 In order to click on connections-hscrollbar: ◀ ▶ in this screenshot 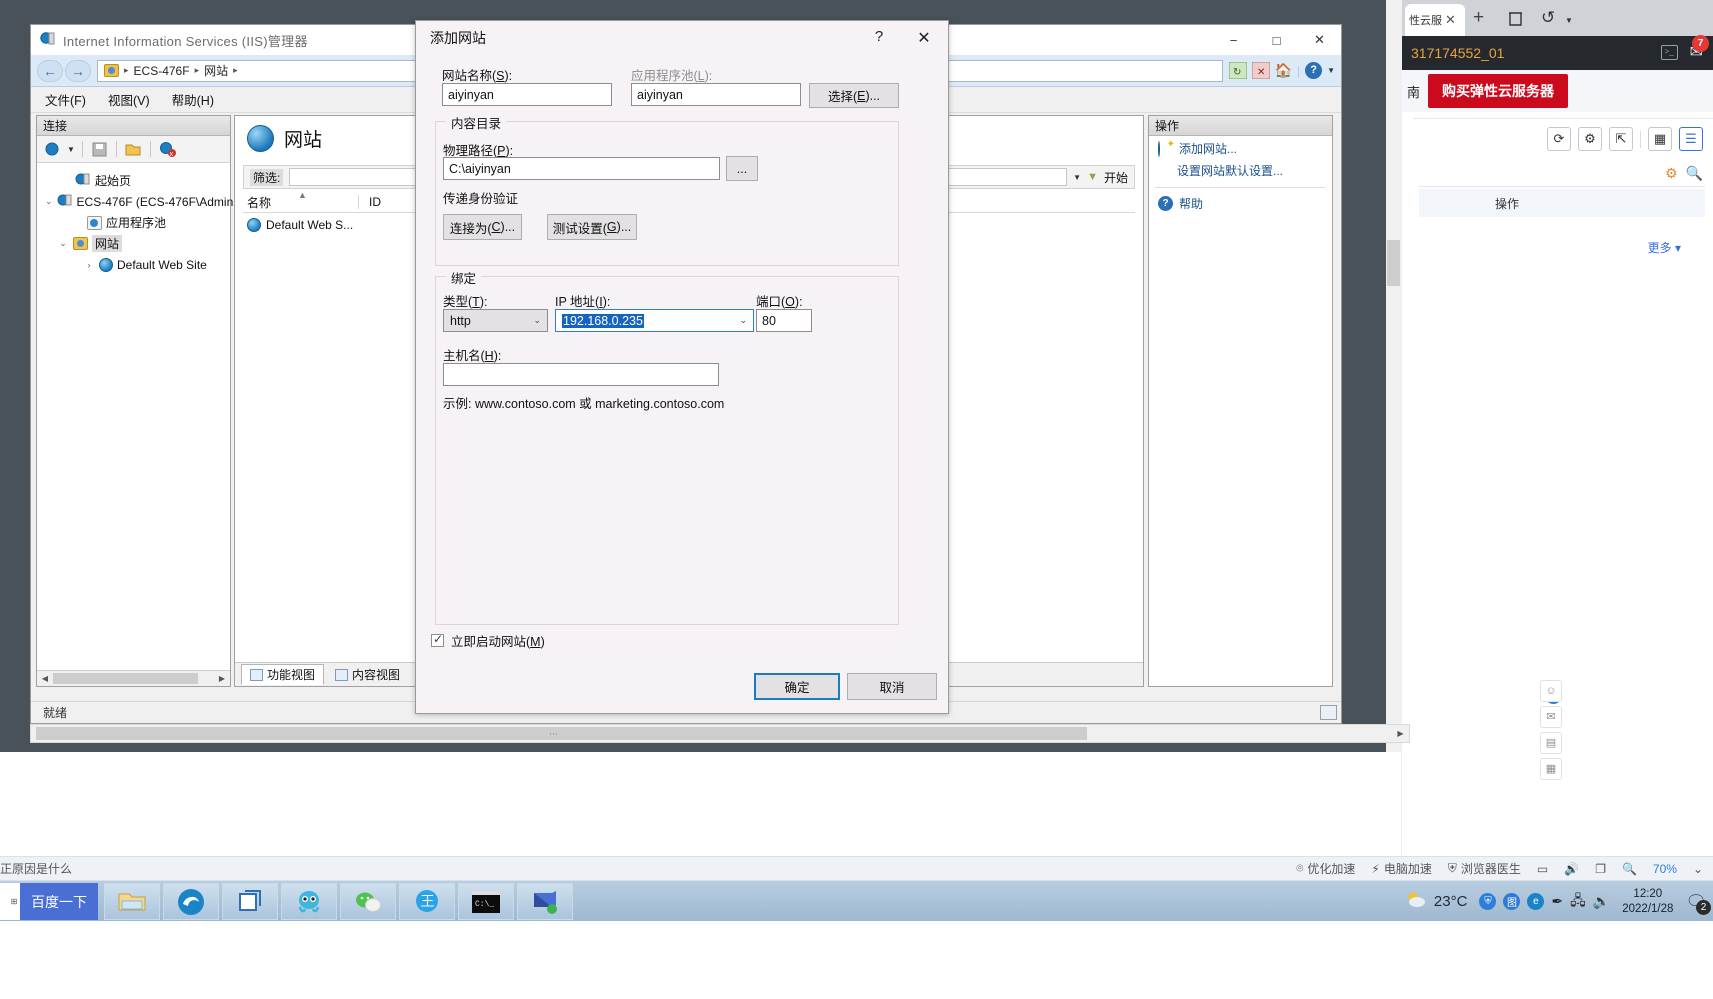, I will do `click(133, 678)`.